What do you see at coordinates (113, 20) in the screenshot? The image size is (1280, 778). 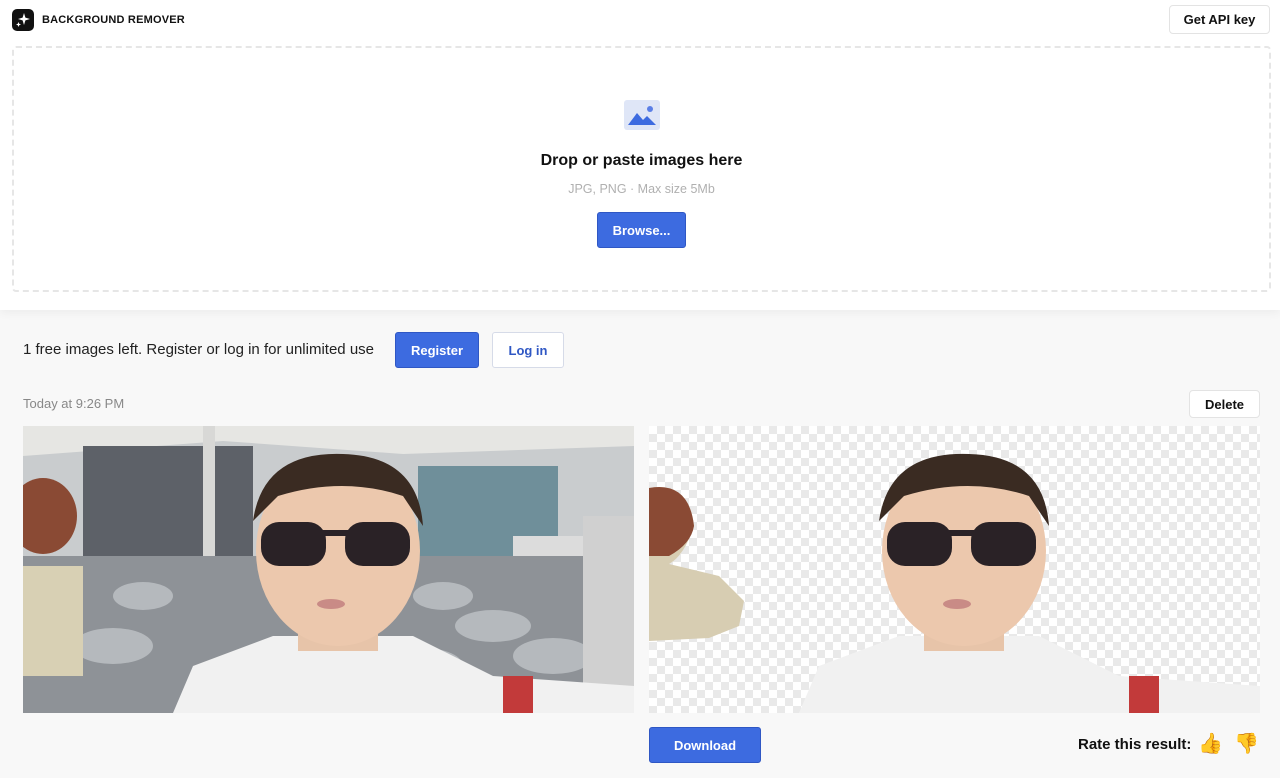 I see `brand-name: BACKGROUND REMOVER` at bounding box center [113, 20].